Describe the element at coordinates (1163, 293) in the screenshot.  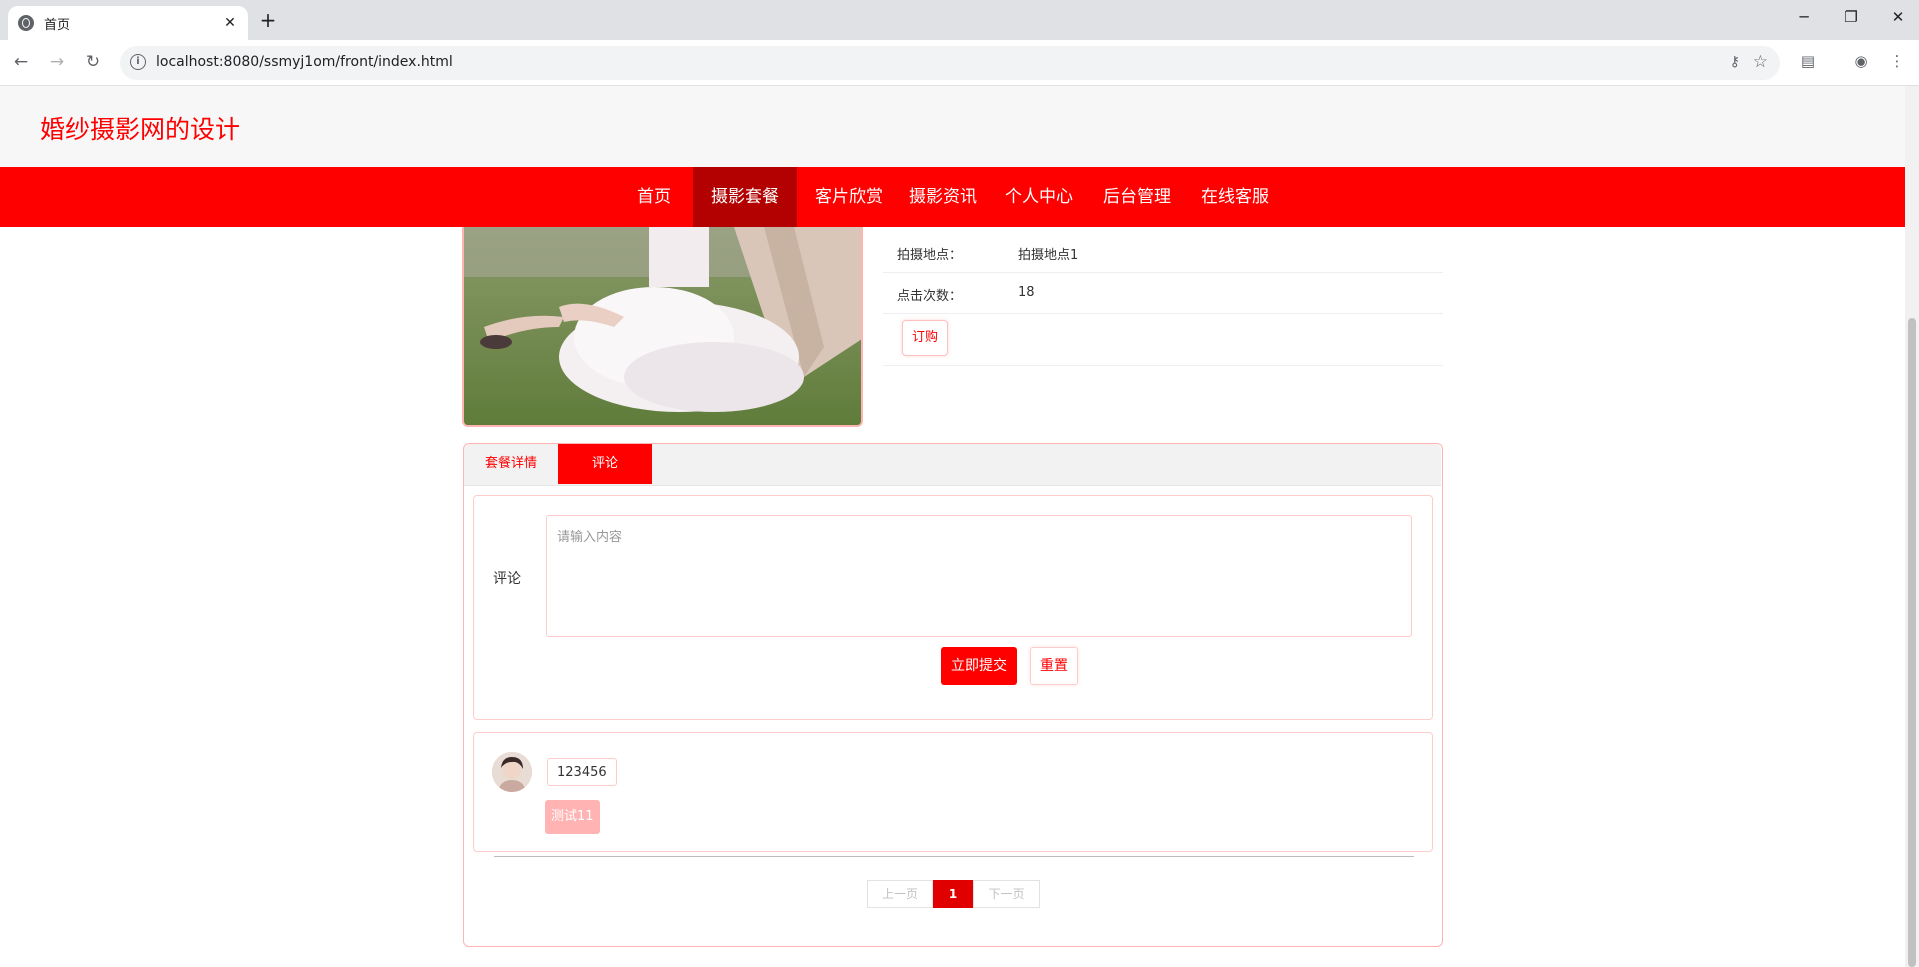
I see `info-row-clicks: 点击次数： 18` at that location.